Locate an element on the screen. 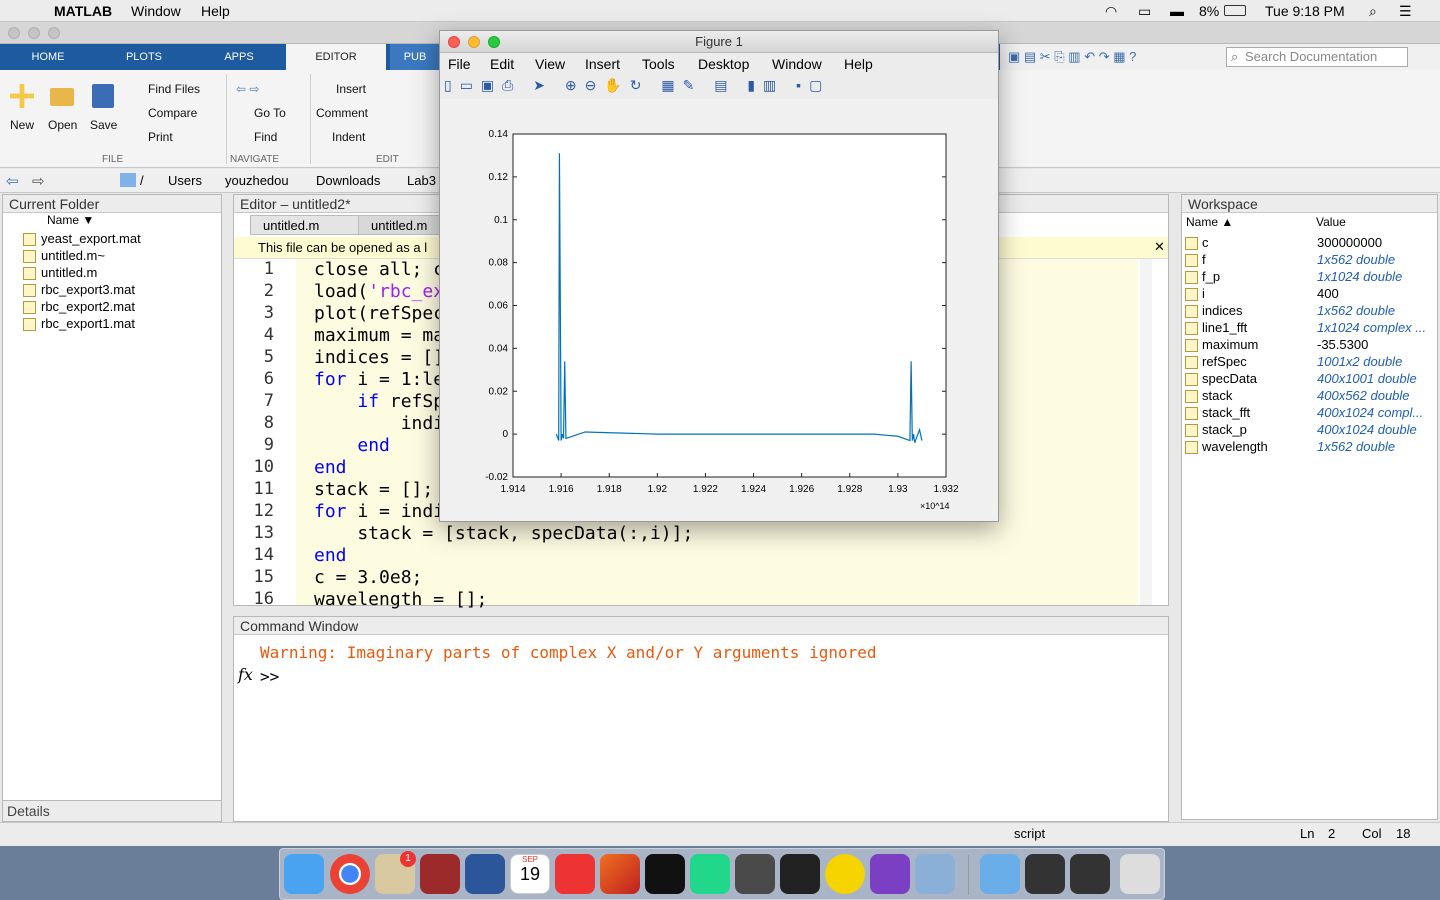 Image resolution: width=1440 pixels, height=900 pixels. spotlight-icon: ⌕ is located at coordinates (1373, 11).